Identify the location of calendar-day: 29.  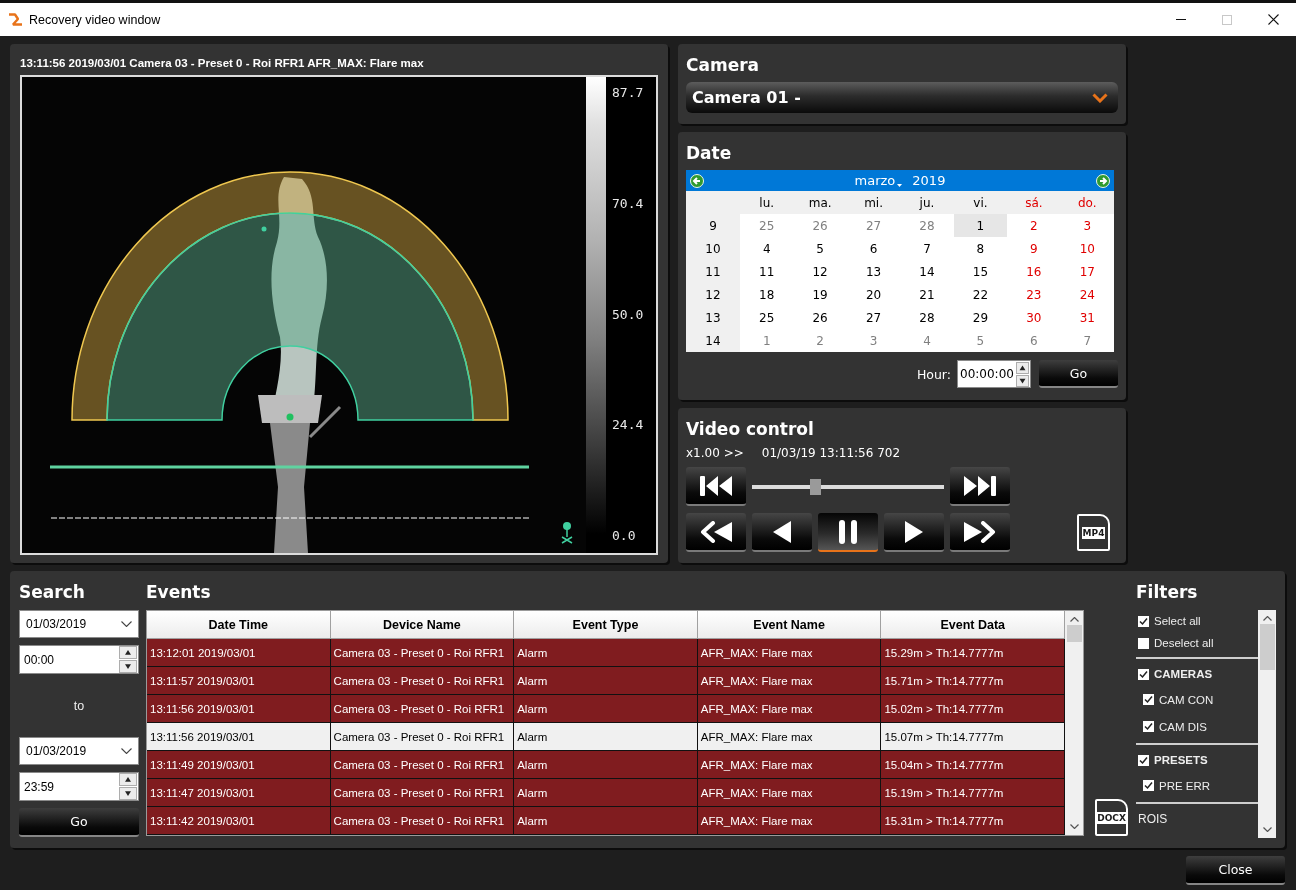
(980, 317).